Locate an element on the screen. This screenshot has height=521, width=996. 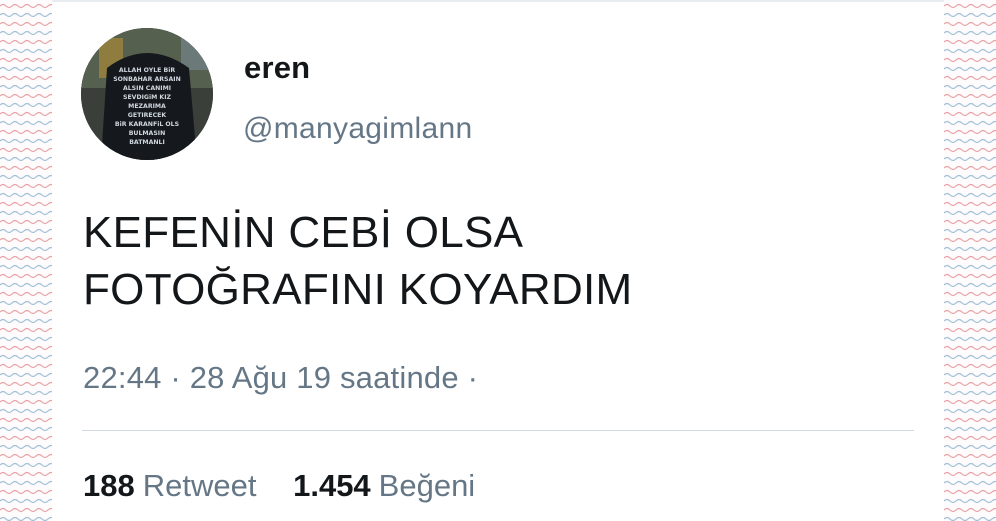
avatar-shirt-text: ALSIN CANIMI is located at coordinates (147, 88).